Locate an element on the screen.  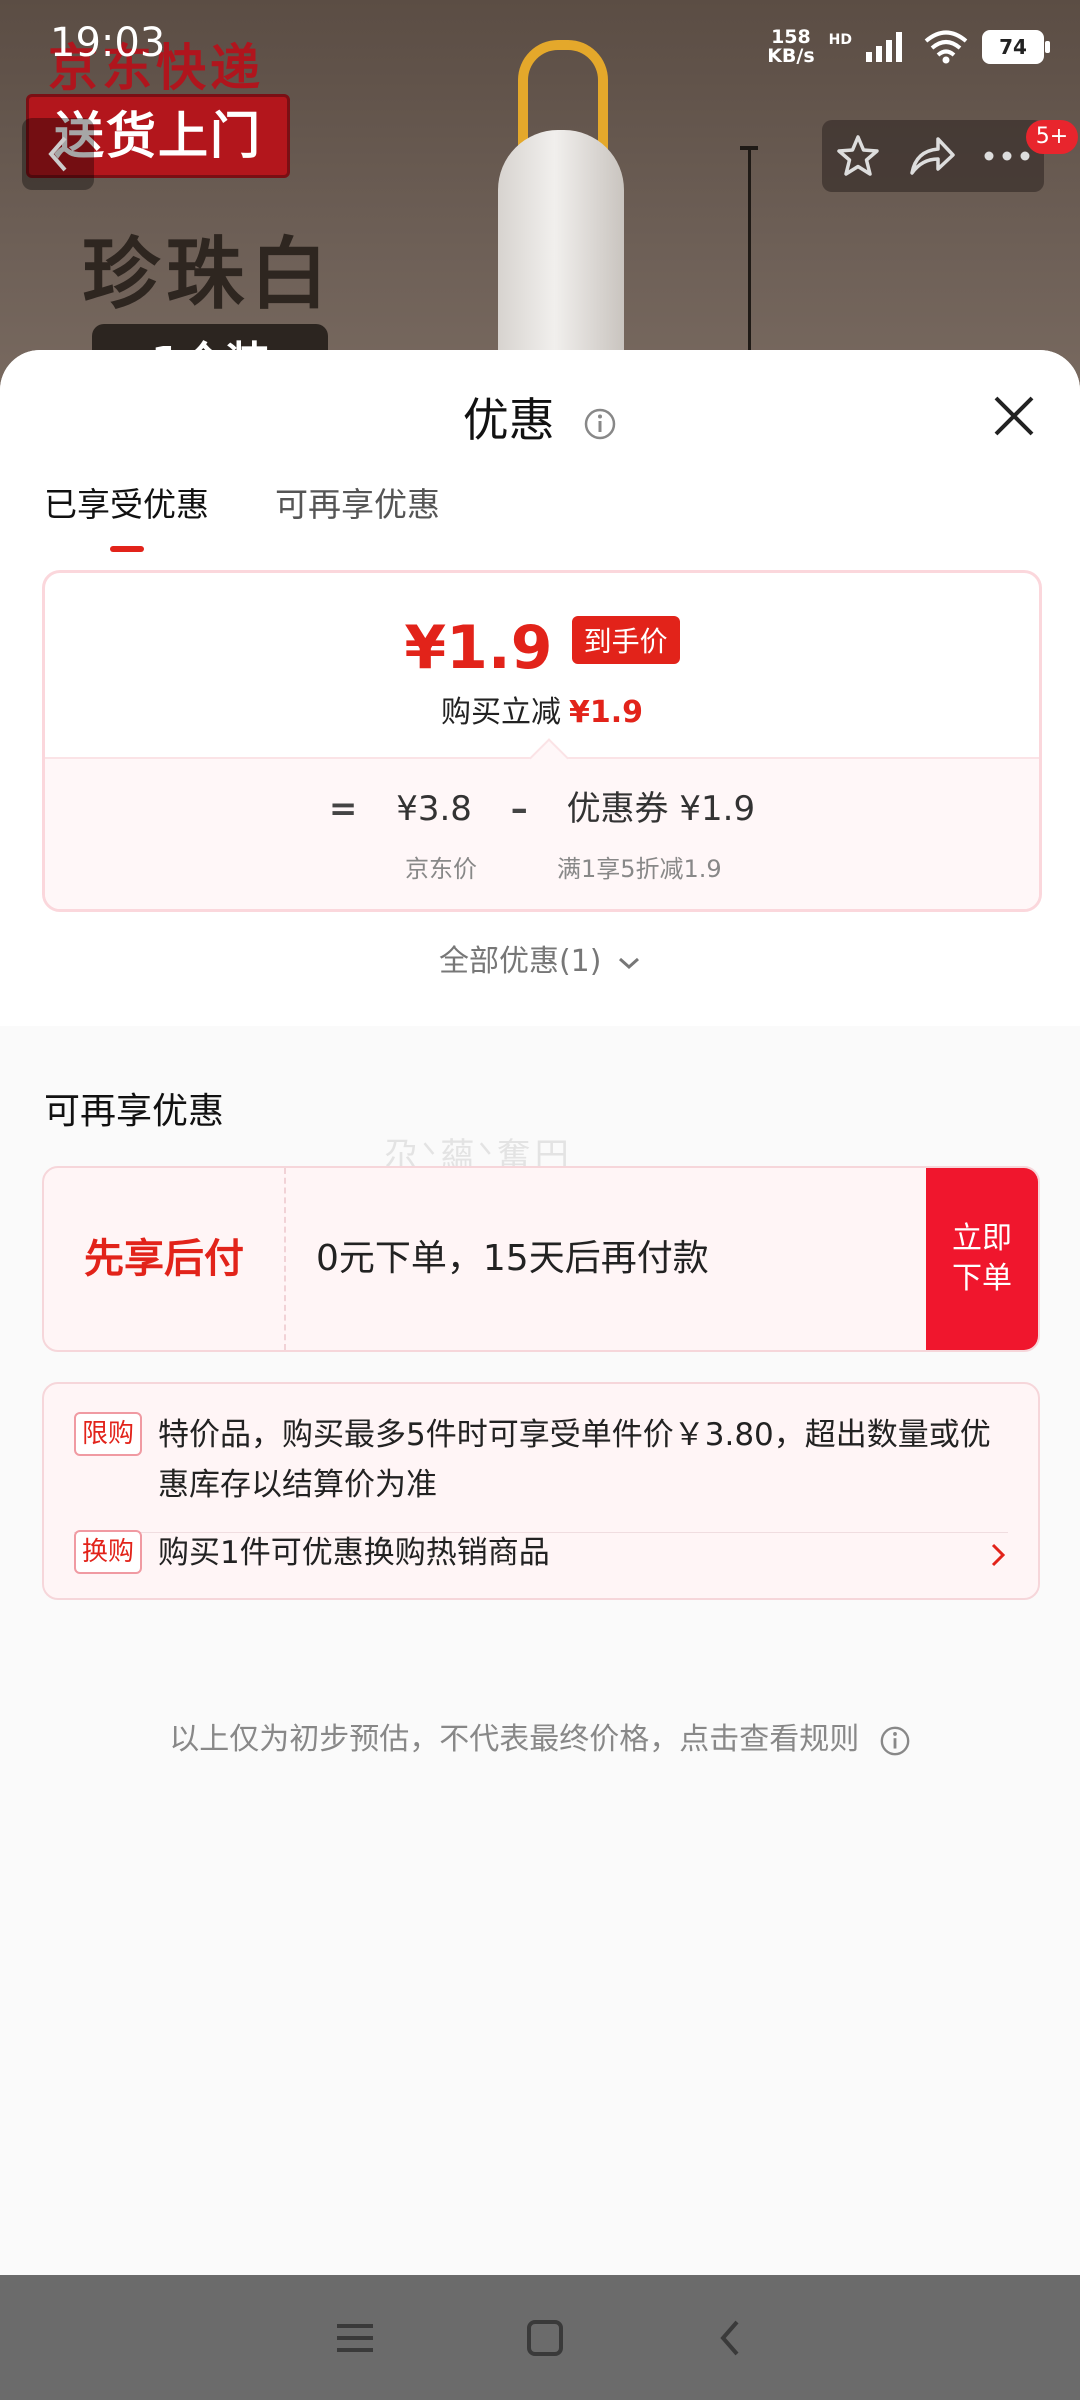
pay-later-card: 先享后付 0元下单，15天后再付款 立即下单 is located at coordinates (541, 1259).